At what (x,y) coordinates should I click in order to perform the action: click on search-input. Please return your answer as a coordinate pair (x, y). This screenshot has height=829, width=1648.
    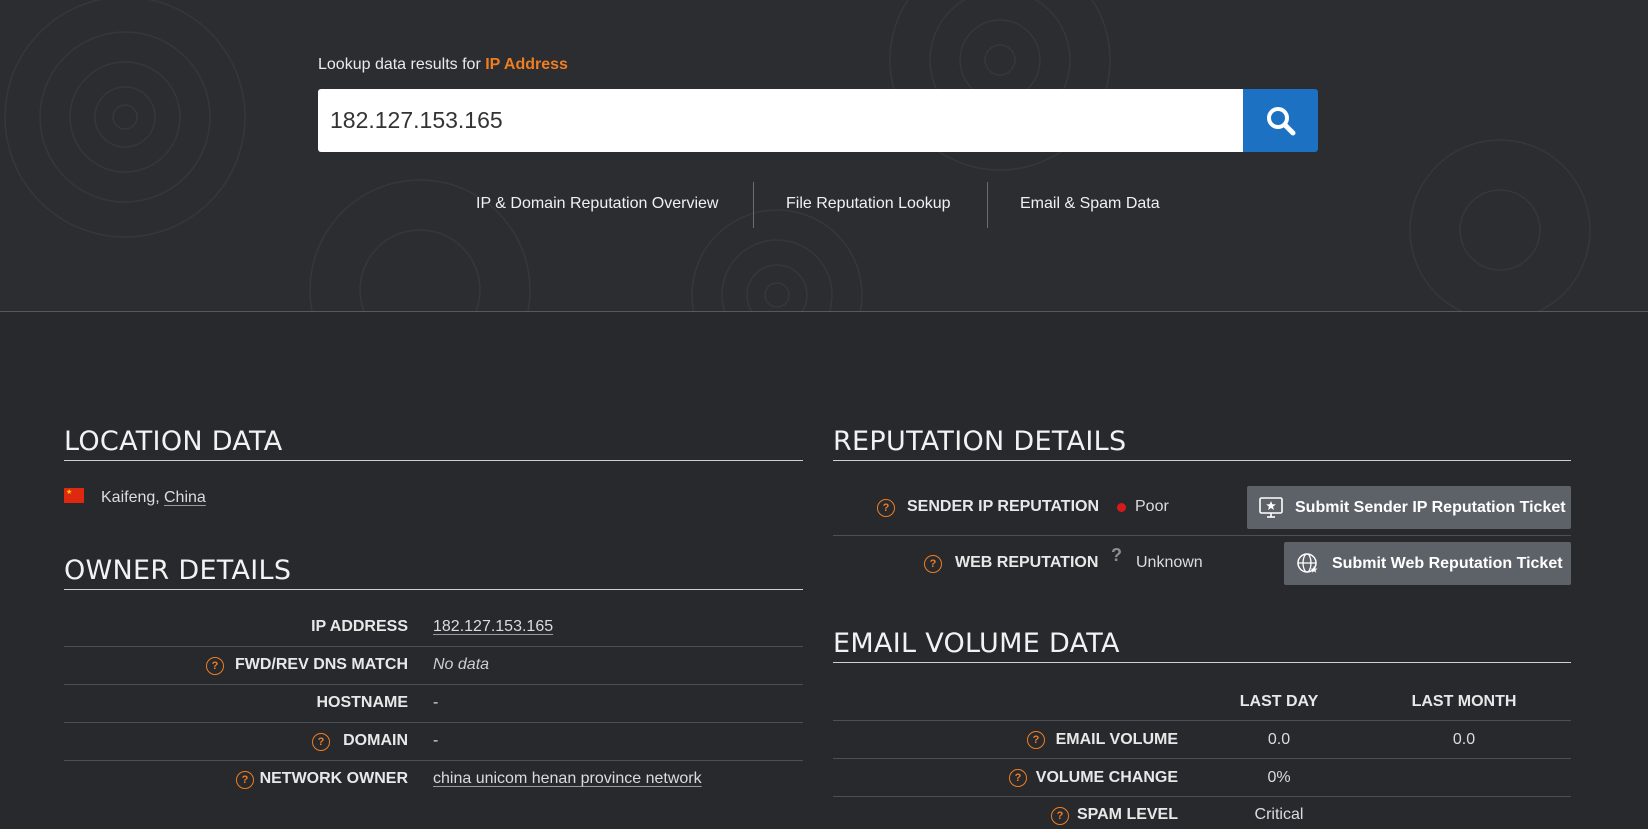
    Looking at the image, I should click on (780, 120).